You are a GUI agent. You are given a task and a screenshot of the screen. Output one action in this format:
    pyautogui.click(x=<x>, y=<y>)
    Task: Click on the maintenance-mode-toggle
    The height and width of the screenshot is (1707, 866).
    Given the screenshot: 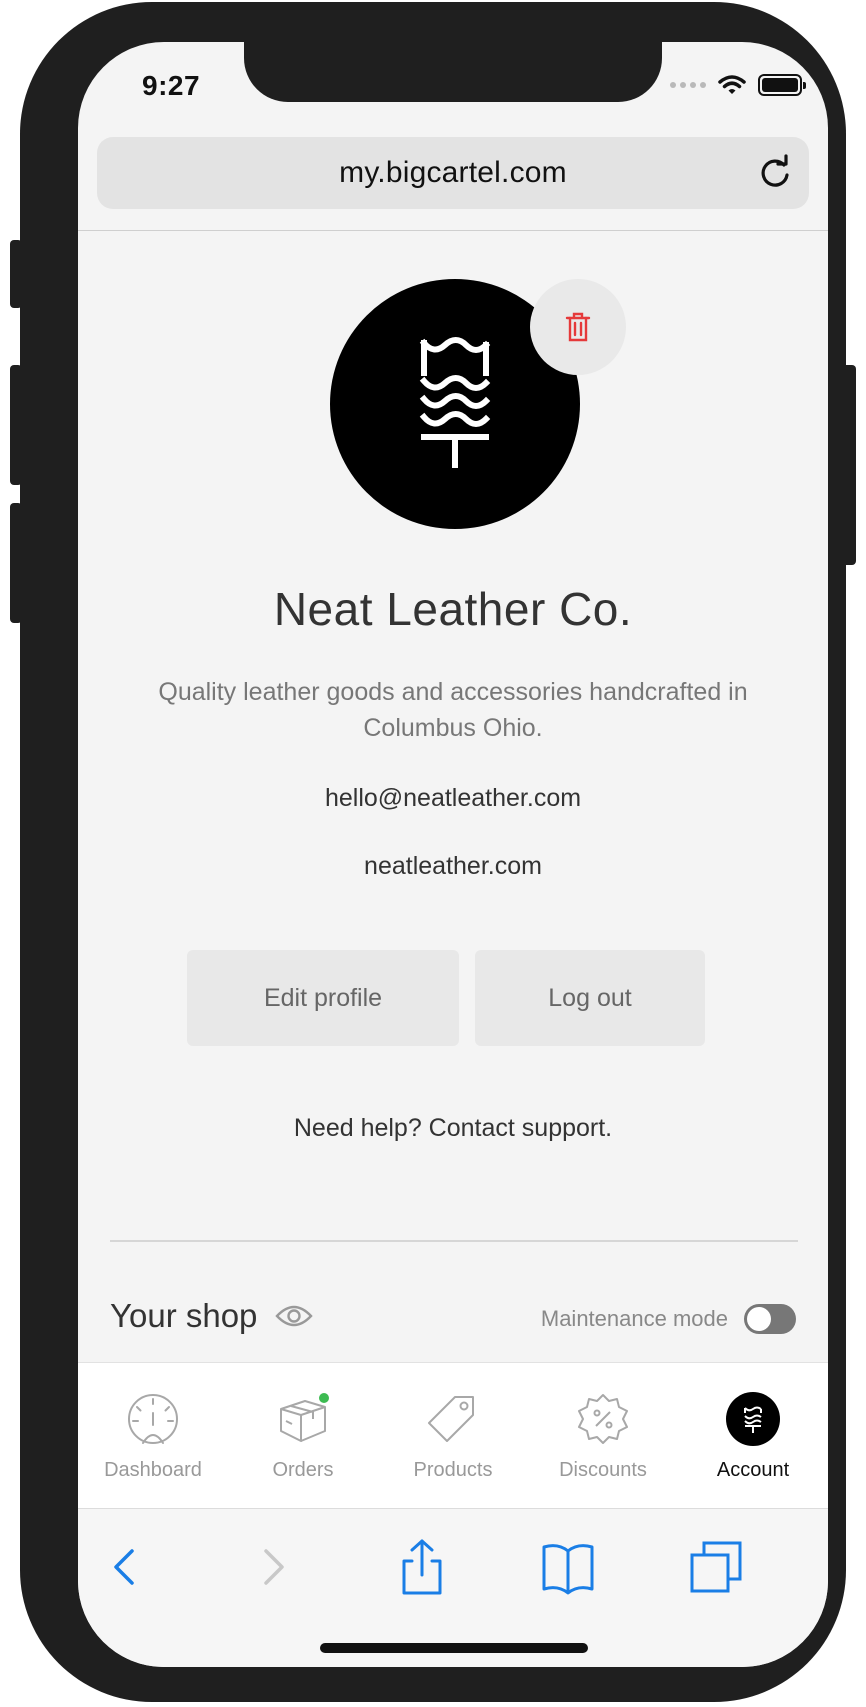 What is the action you would take?
    pyautogui.click(x=770, y=1319)
    